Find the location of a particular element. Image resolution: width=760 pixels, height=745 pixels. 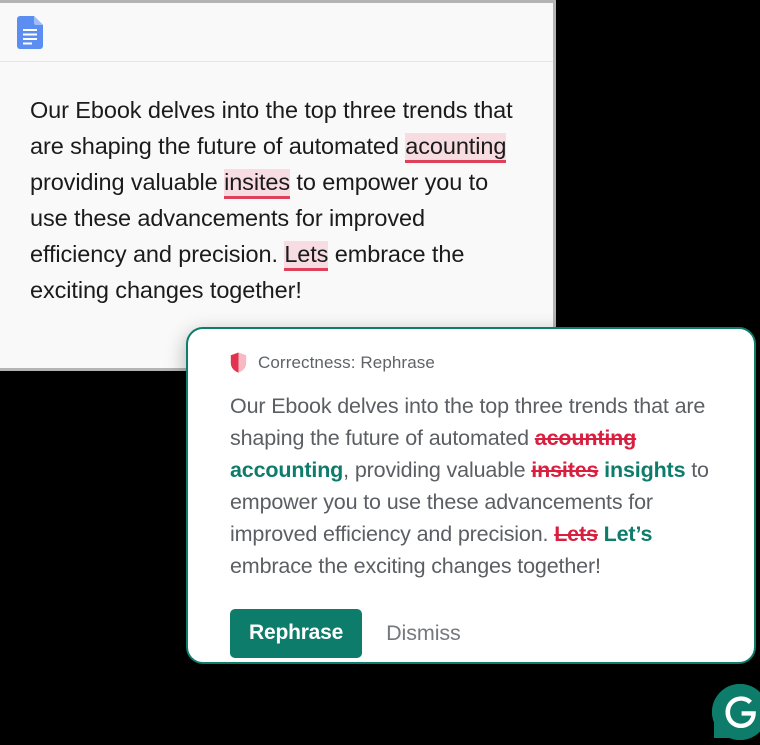

shield-icon is located at coordinates (238, 362).